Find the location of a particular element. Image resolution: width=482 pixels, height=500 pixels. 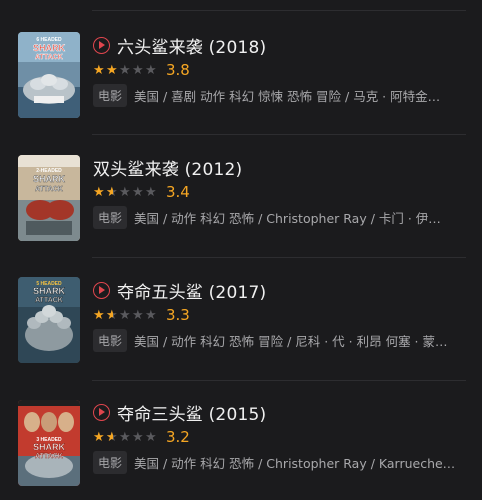

title-row: 夺命五头鲨 (2017) is located at coordinates (179, 290).